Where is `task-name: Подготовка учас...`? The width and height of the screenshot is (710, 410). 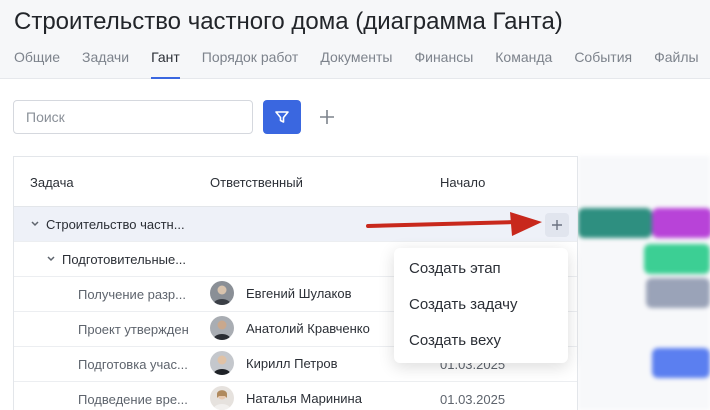
task-name: Подготовка учас... is located at coordinates (133, 364).